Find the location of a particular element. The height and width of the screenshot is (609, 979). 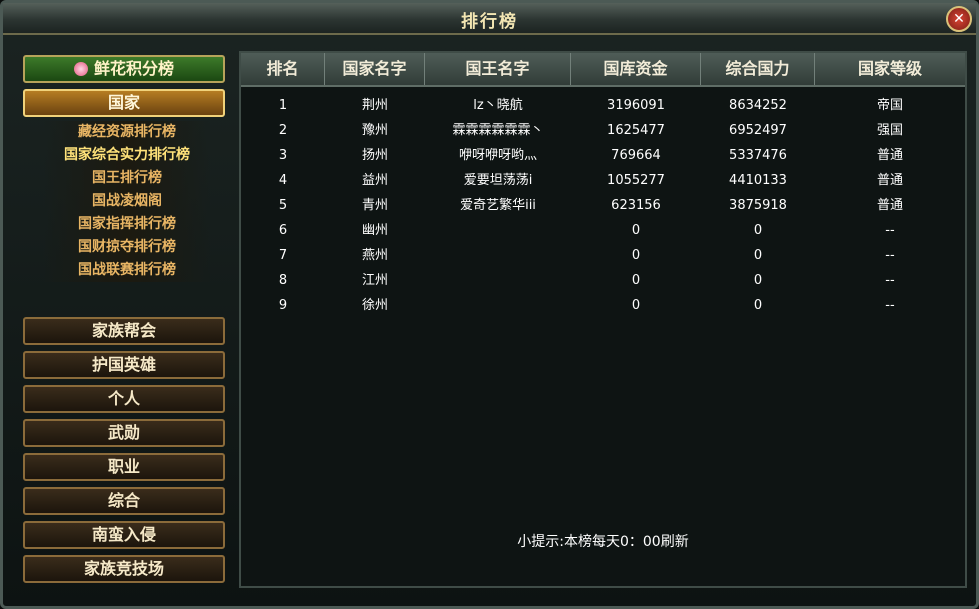

category-button: 职业 is located at coordinates (124, 467).